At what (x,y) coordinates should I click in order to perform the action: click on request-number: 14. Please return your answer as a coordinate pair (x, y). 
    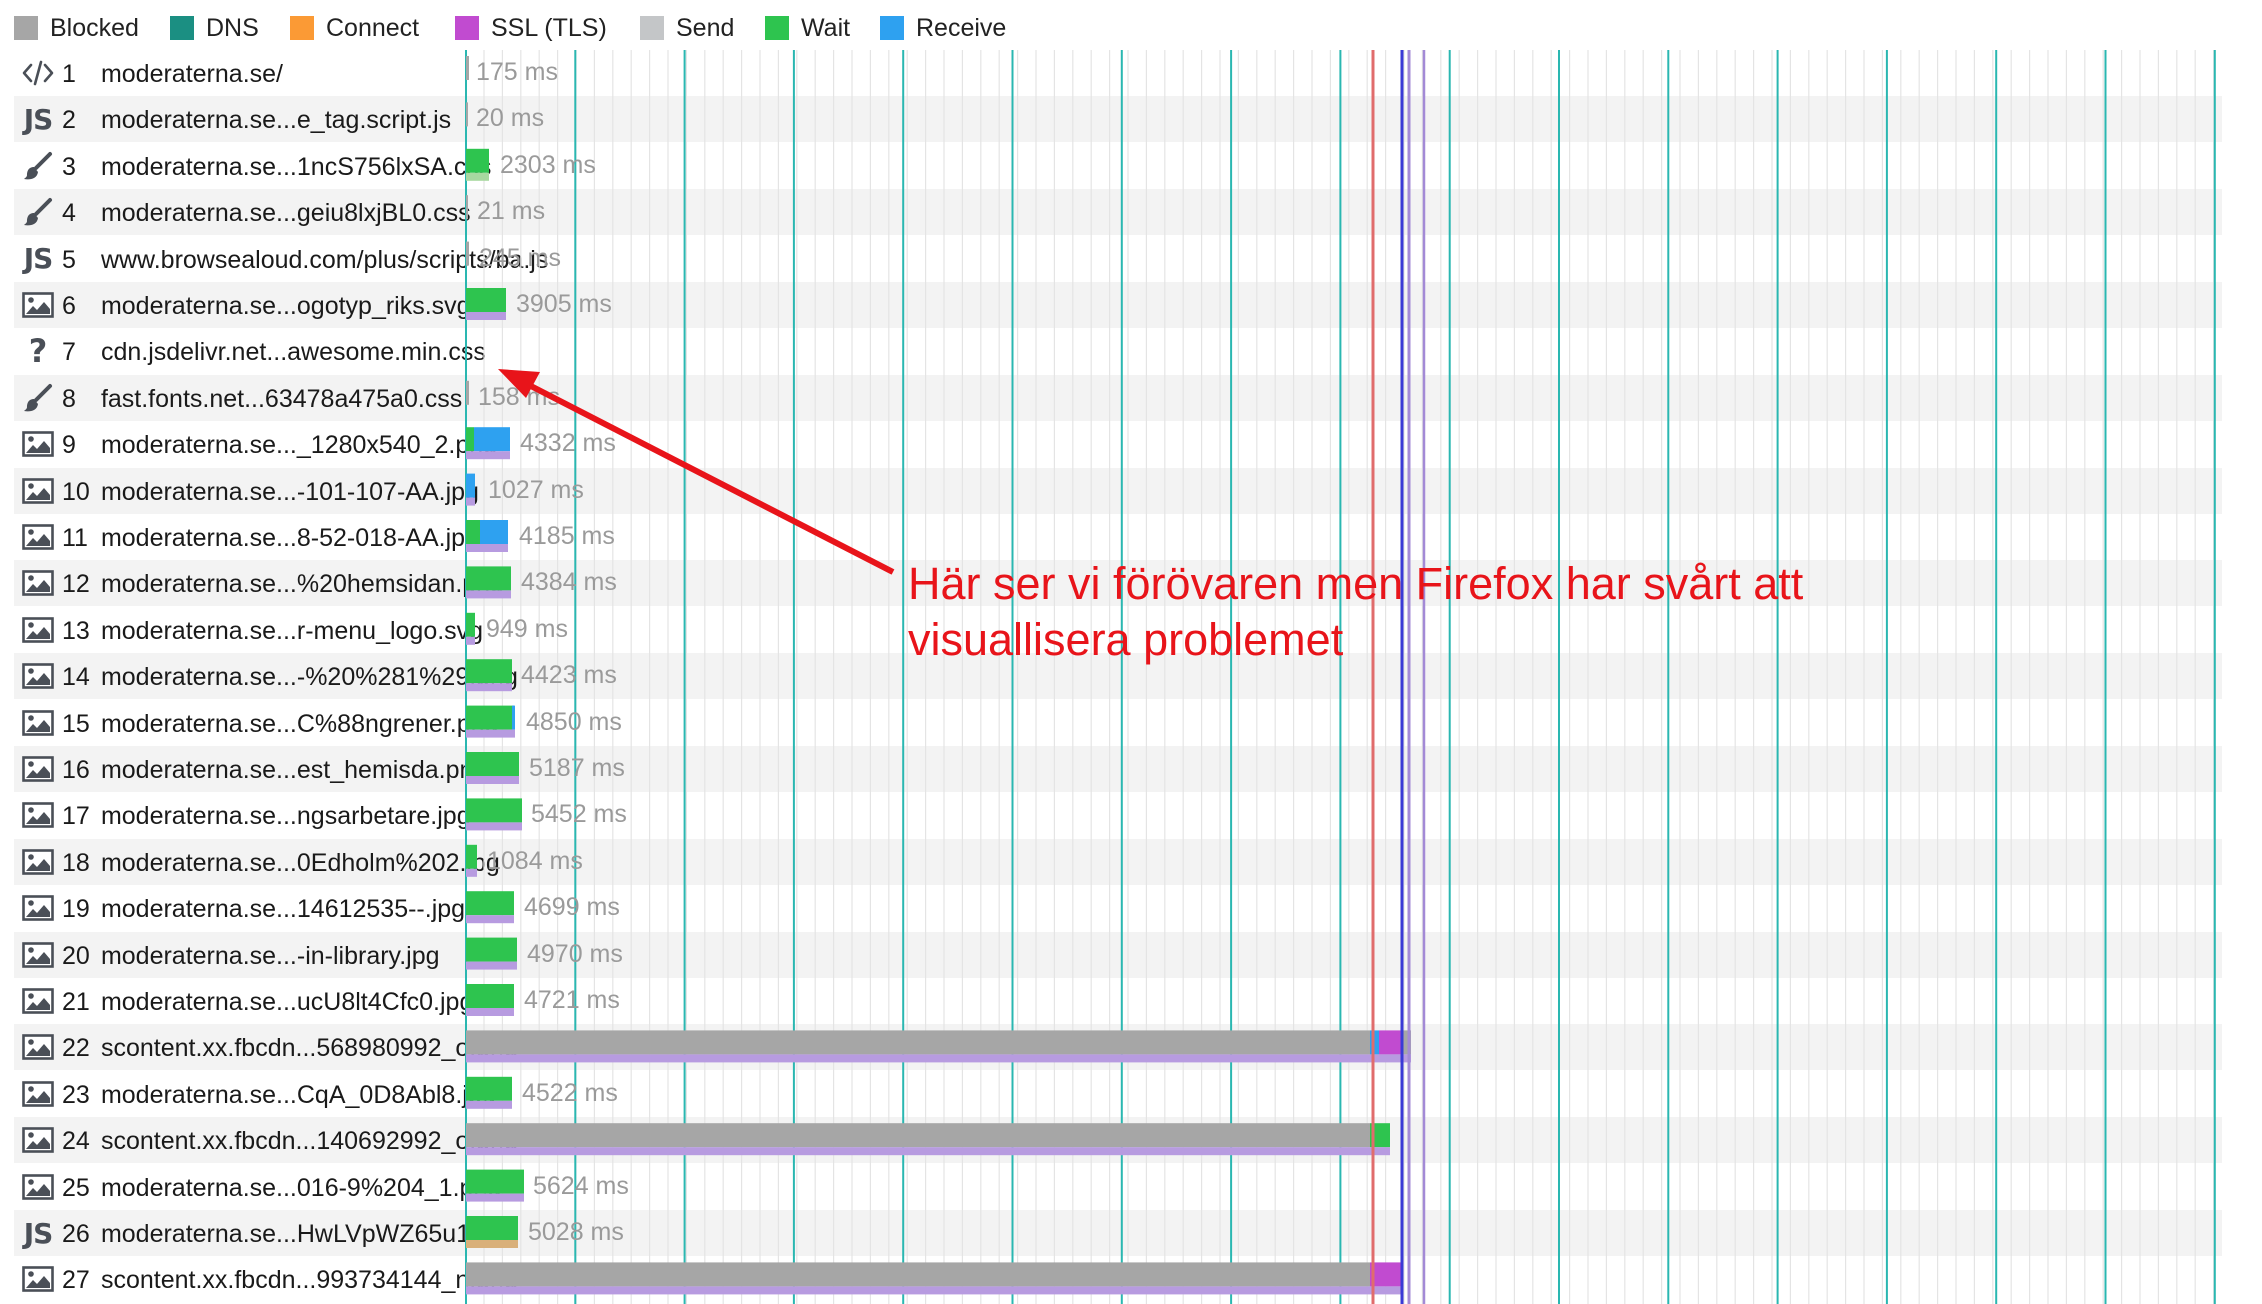
    Looking at the image, I should click on (76, 677).